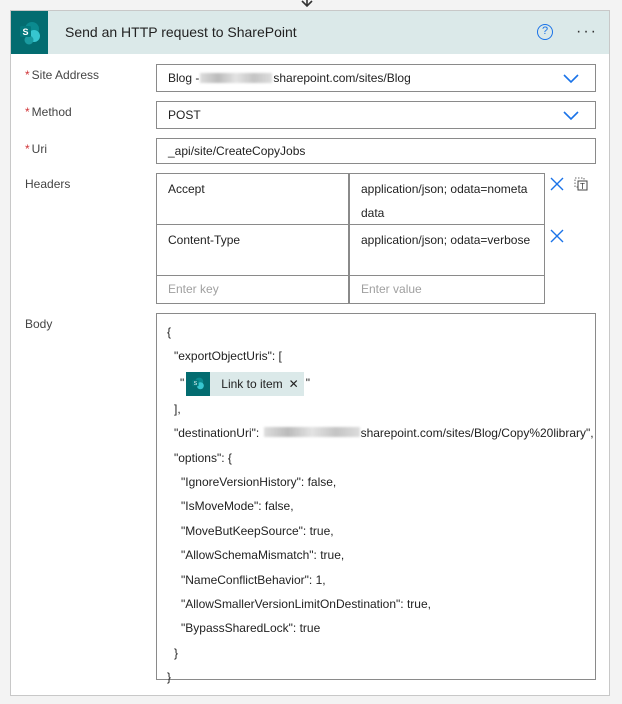 The height and width of the screenshot is (704, 622). I want to click on flow-arrow-icon, so click(307, 4).